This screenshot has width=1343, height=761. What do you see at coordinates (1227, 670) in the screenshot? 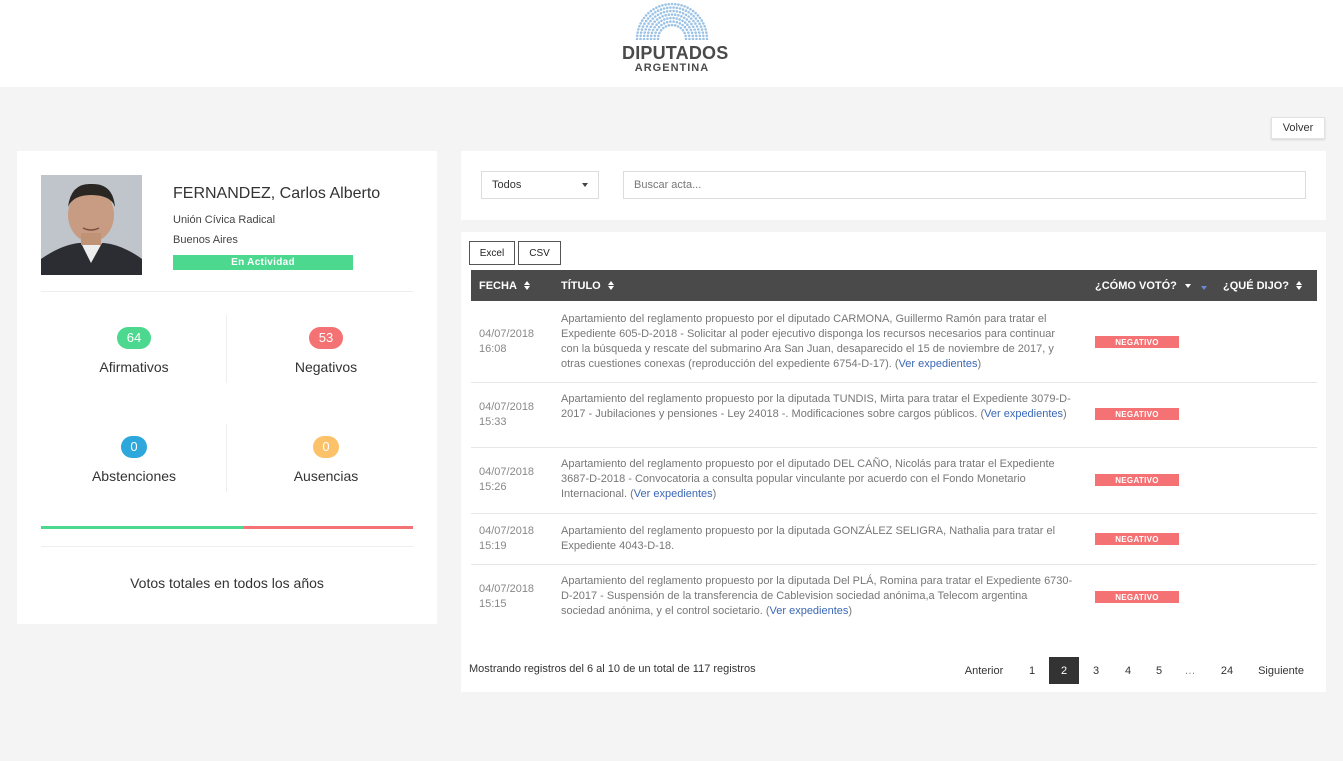
I see `pagination-page: 24` at bounding box center [1227, 670].